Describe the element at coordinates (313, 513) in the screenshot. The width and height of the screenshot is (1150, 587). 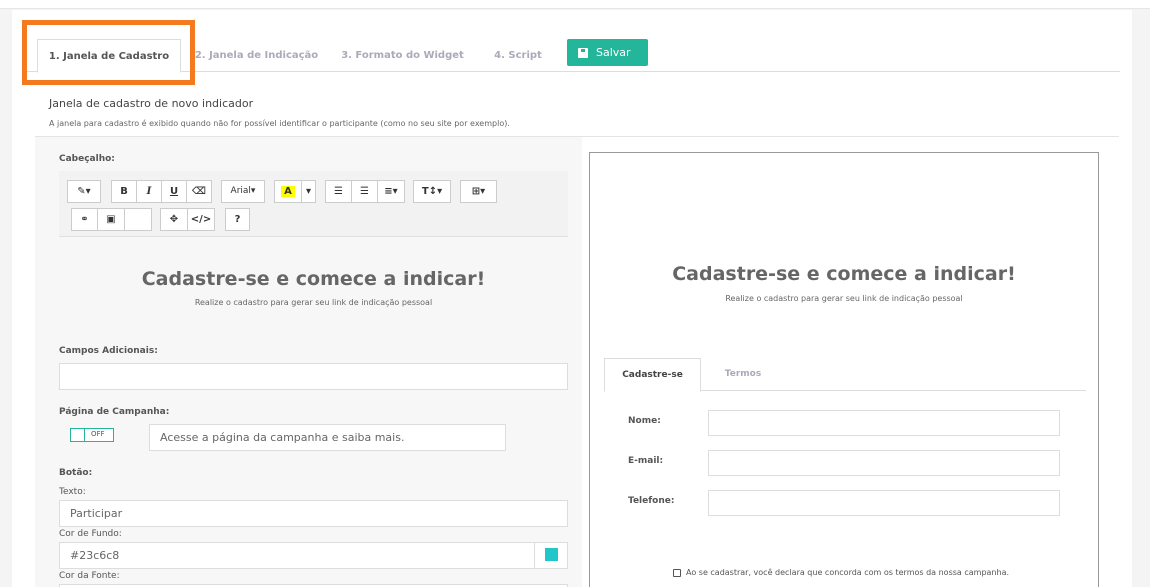
I see `button-text-input: Participar` at that location.